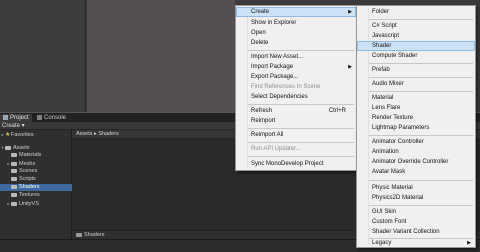  Describe the element at coordinates (416, 84) in the screenshot. I see `create-item-audio-mixer: Audio Mixer` at that location.